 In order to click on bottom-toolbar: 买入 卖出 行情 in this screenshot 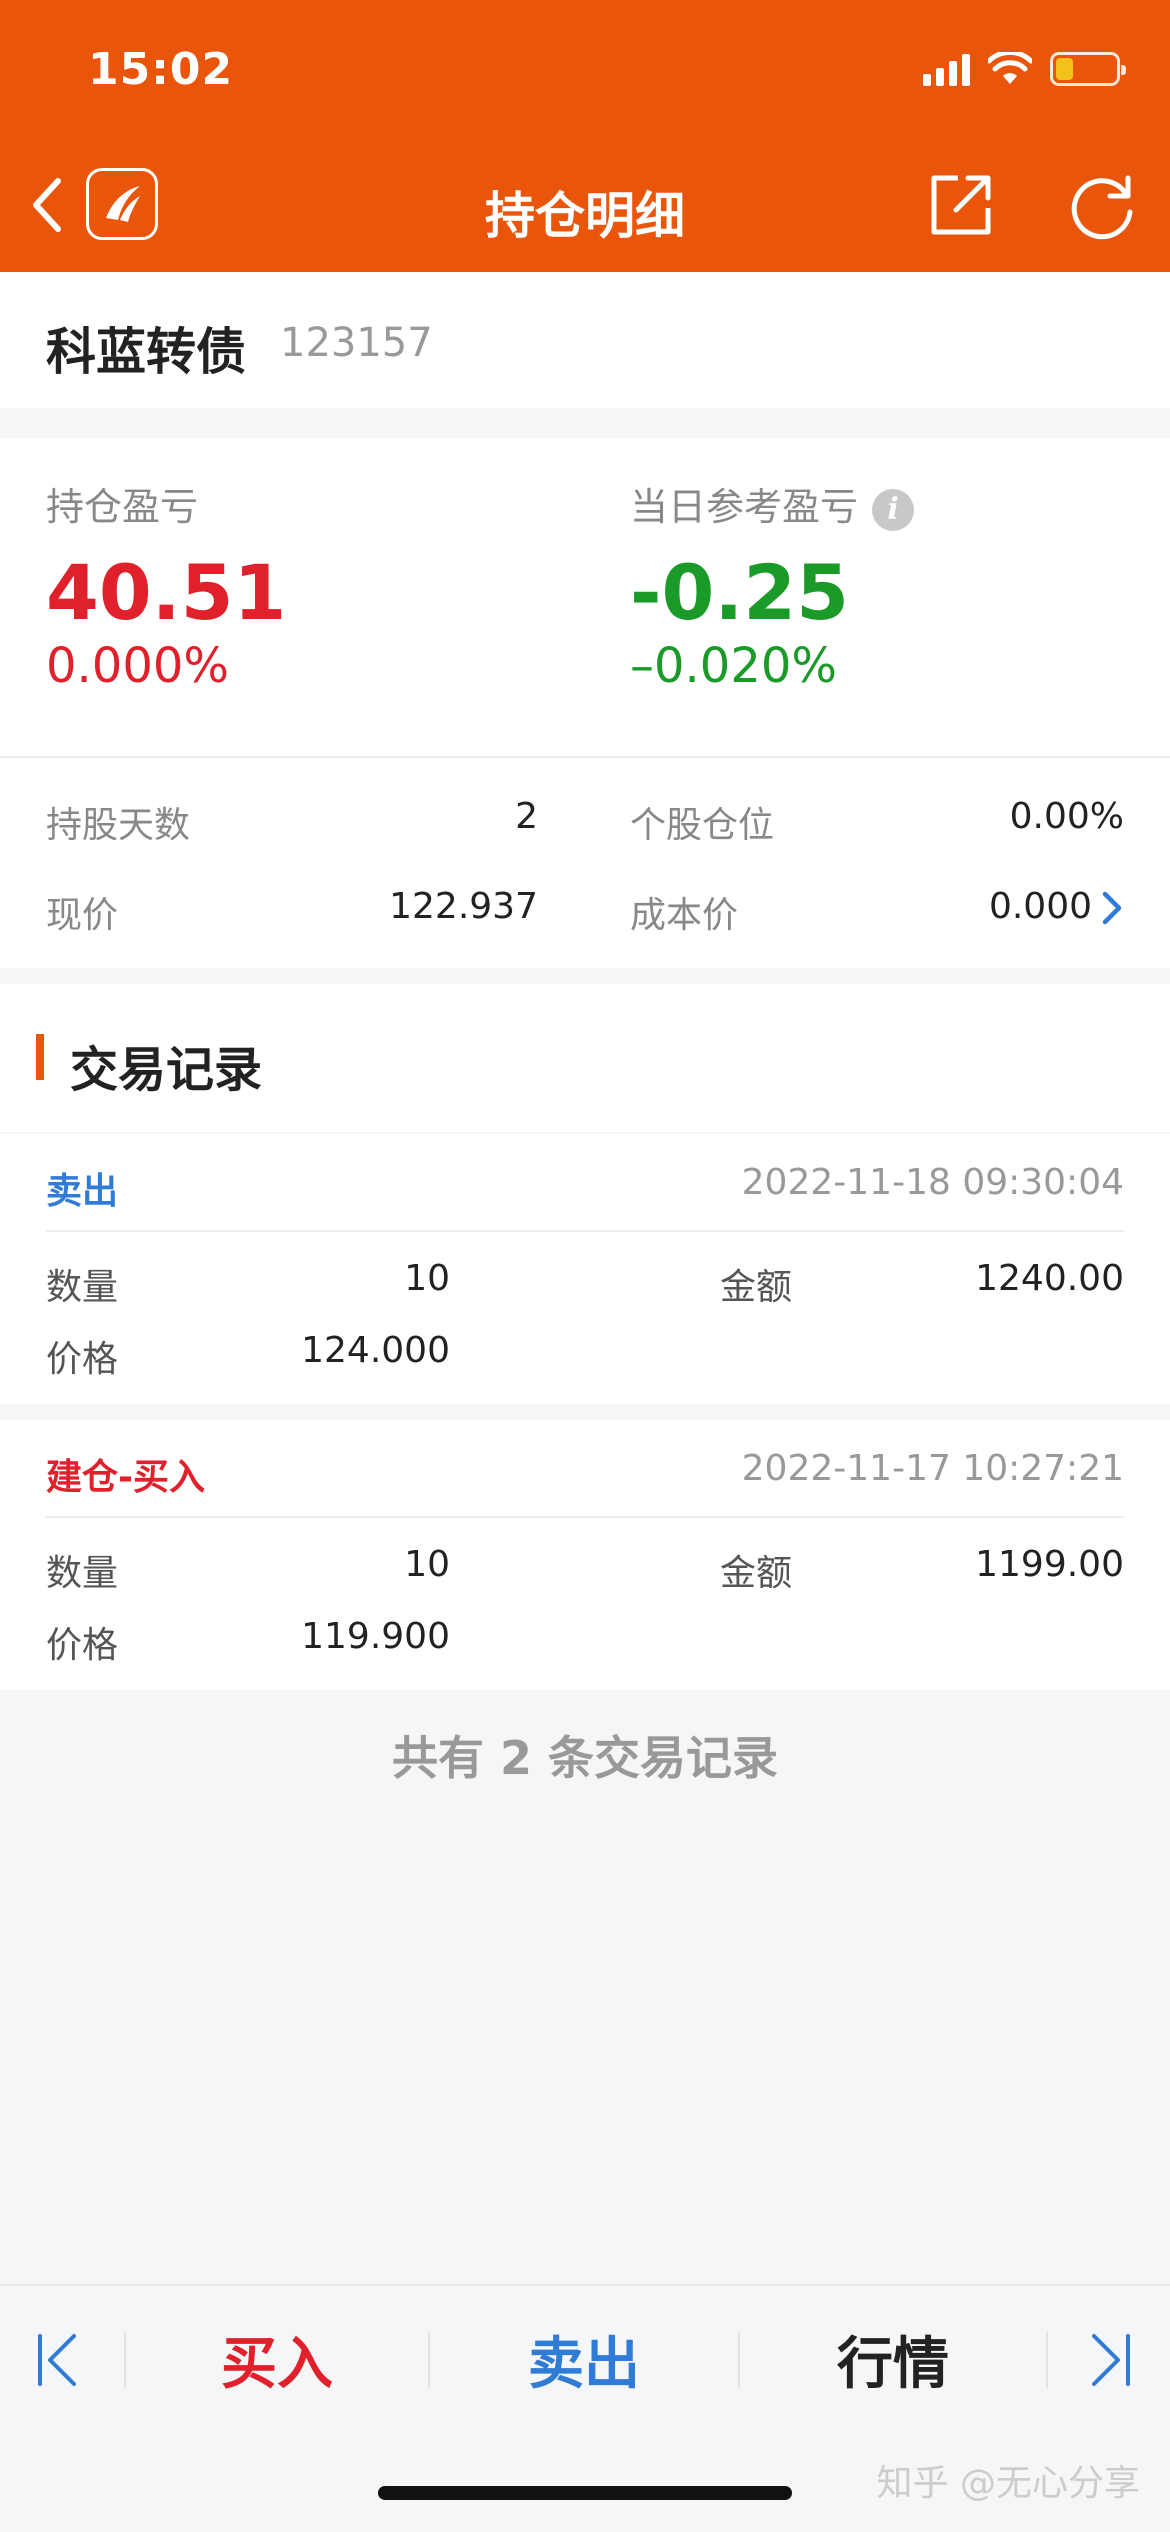, I will do `click(585, 2357)`.